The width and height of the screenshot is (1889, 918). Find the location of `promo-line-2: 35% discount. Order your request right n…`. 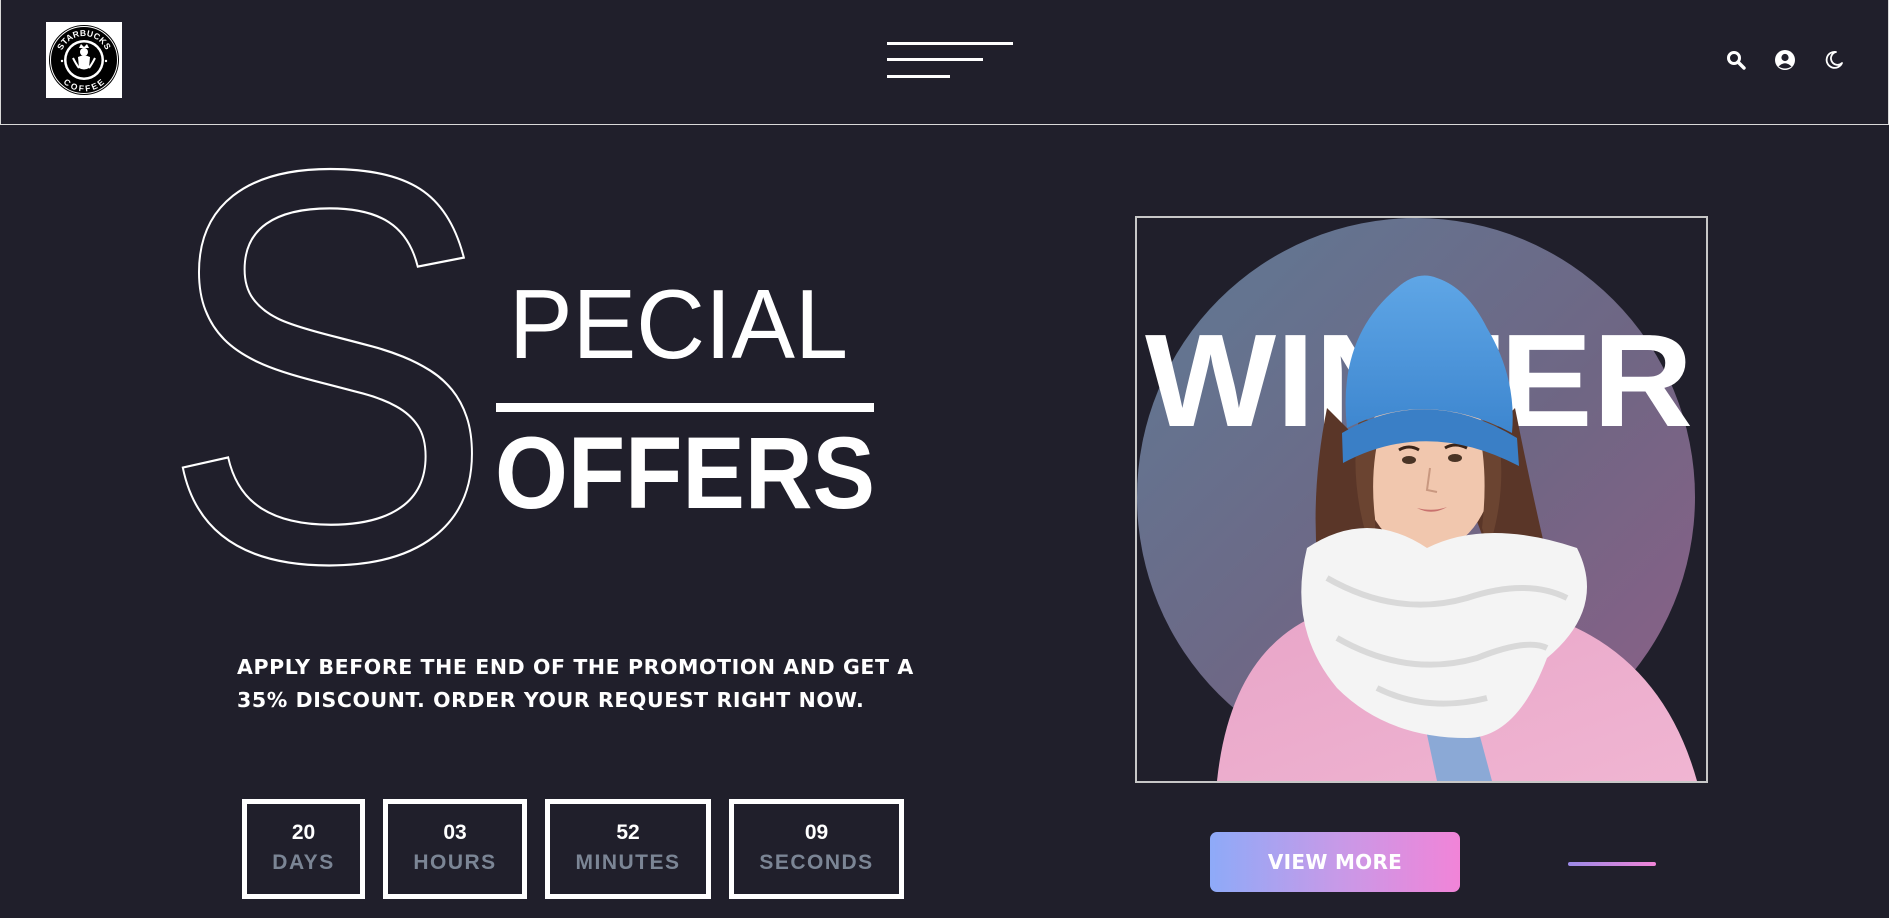

promo-line-2: 35% discount. Order your request right n… is located at coordinates (551, 700).